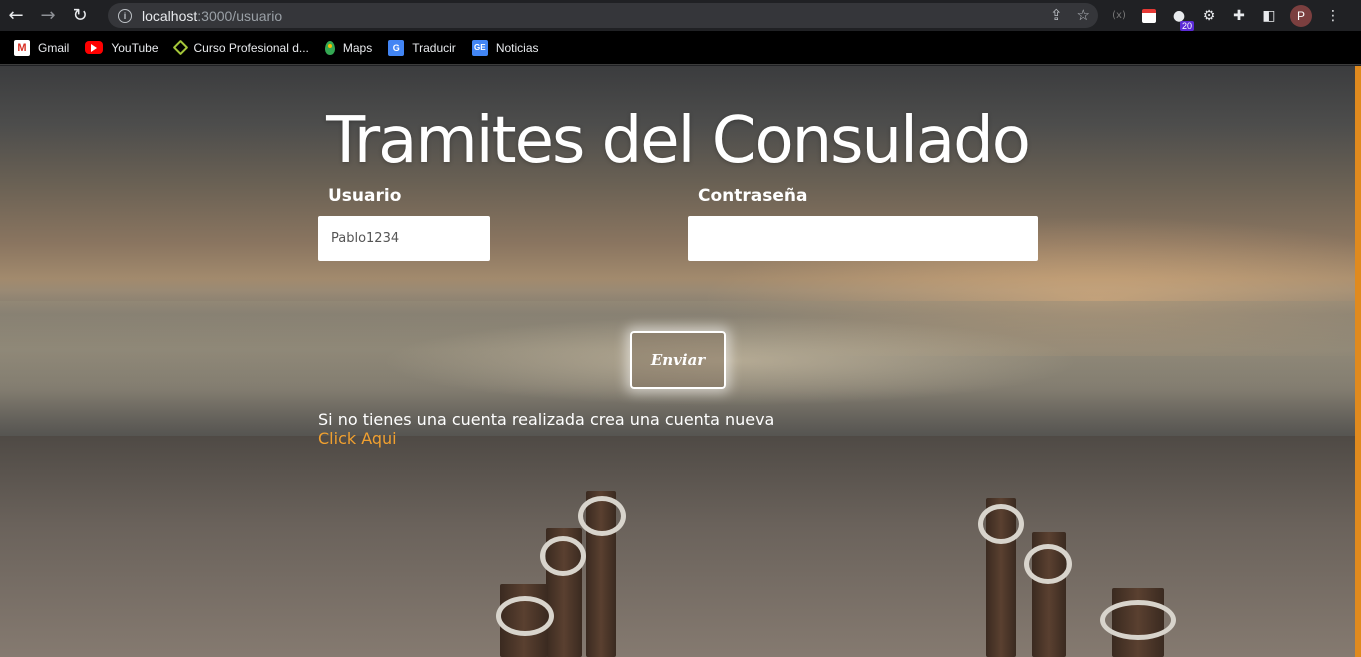 Image resolution: width=1361 pixels, height=657 pixels. I want to click on course-icon, so click(180, 47).